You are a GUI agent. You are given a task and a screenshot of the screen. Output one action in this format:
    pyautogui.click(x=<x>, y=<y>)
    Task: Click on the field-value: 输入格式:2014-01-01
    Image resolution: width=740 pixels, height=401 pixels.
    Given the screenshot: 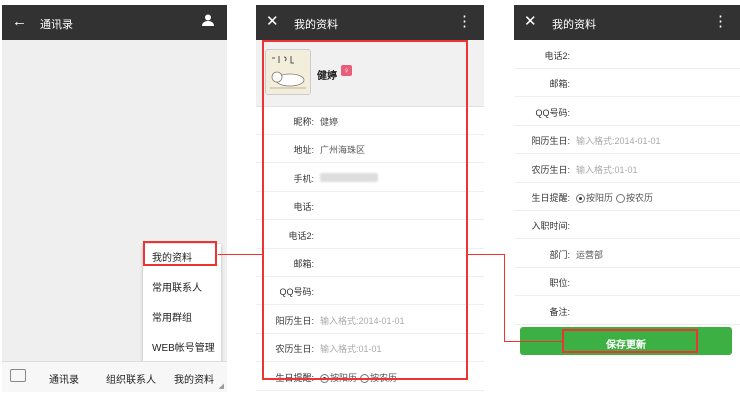 What is the action you would take?
    pyautogui.click(x=618, y=140)
    